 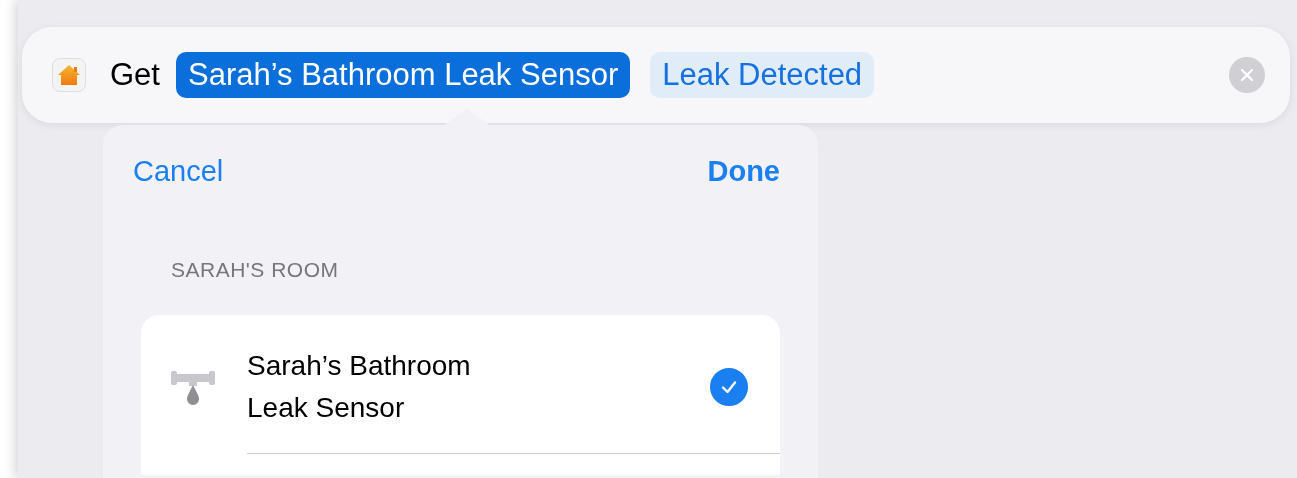 What do you see at coordinates (69, 75) in the screenshot?
I see `home-app-icon` at bounding box center [69, 75].